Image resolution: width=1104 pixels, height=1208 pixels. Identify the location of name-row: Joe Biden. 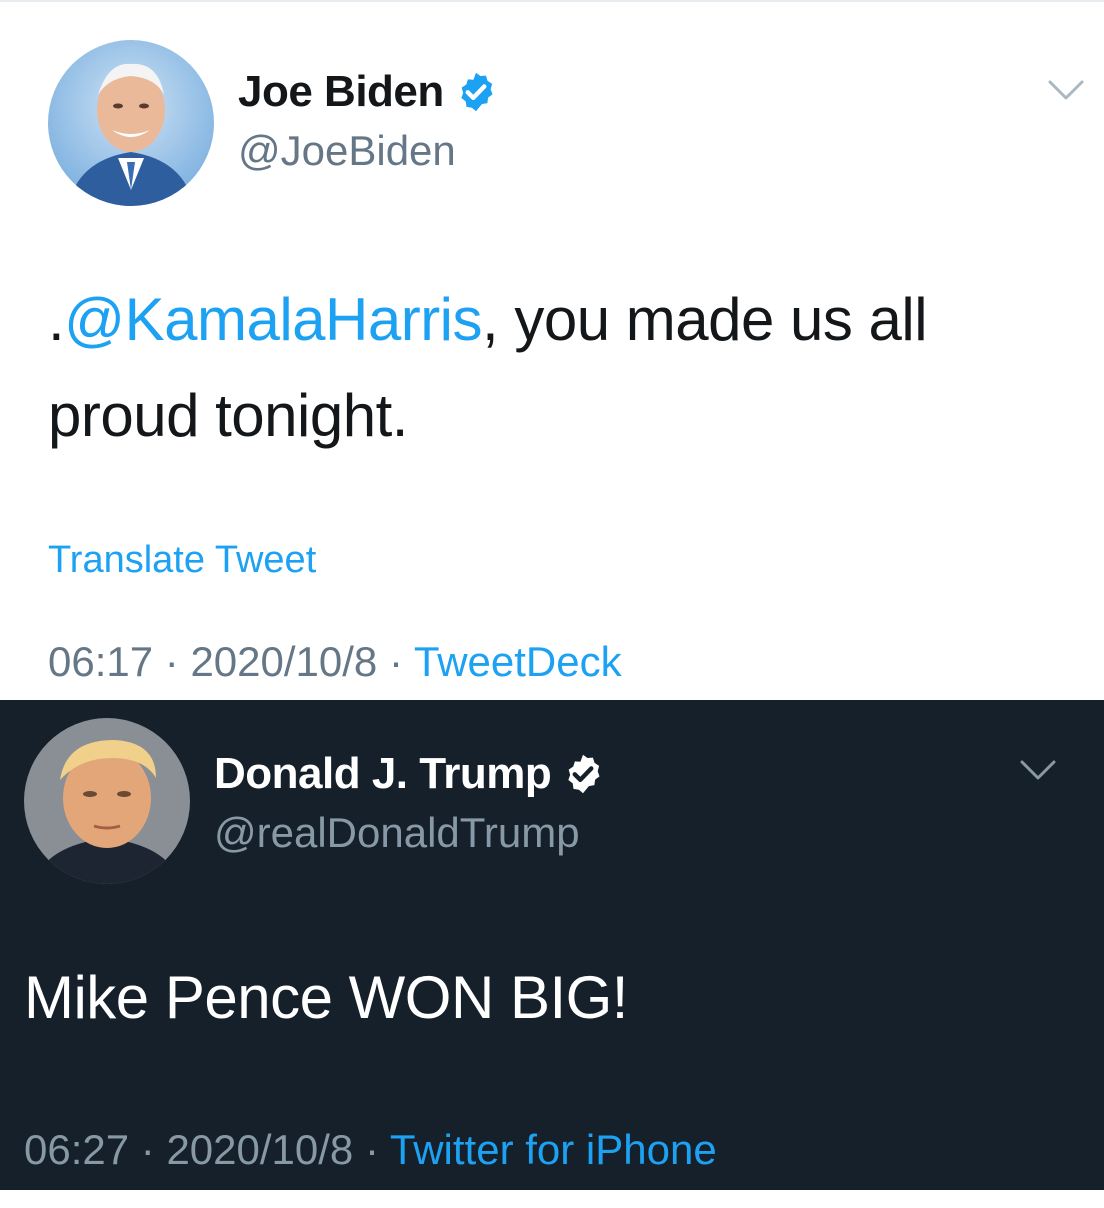
(368, 92).